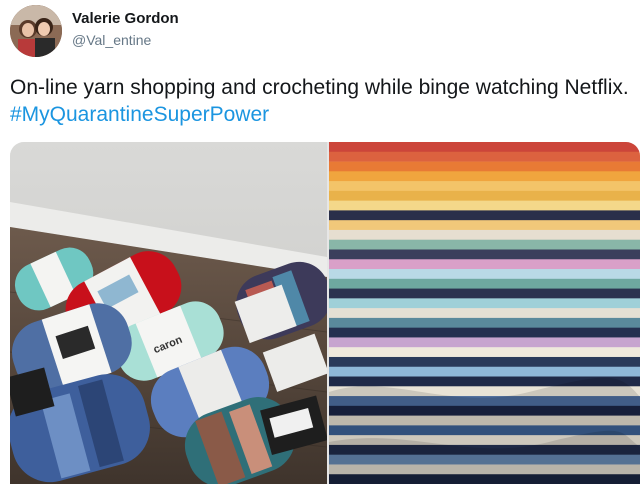  I want to click on author-display-name: Valerie Gordon, so click(125, 19).